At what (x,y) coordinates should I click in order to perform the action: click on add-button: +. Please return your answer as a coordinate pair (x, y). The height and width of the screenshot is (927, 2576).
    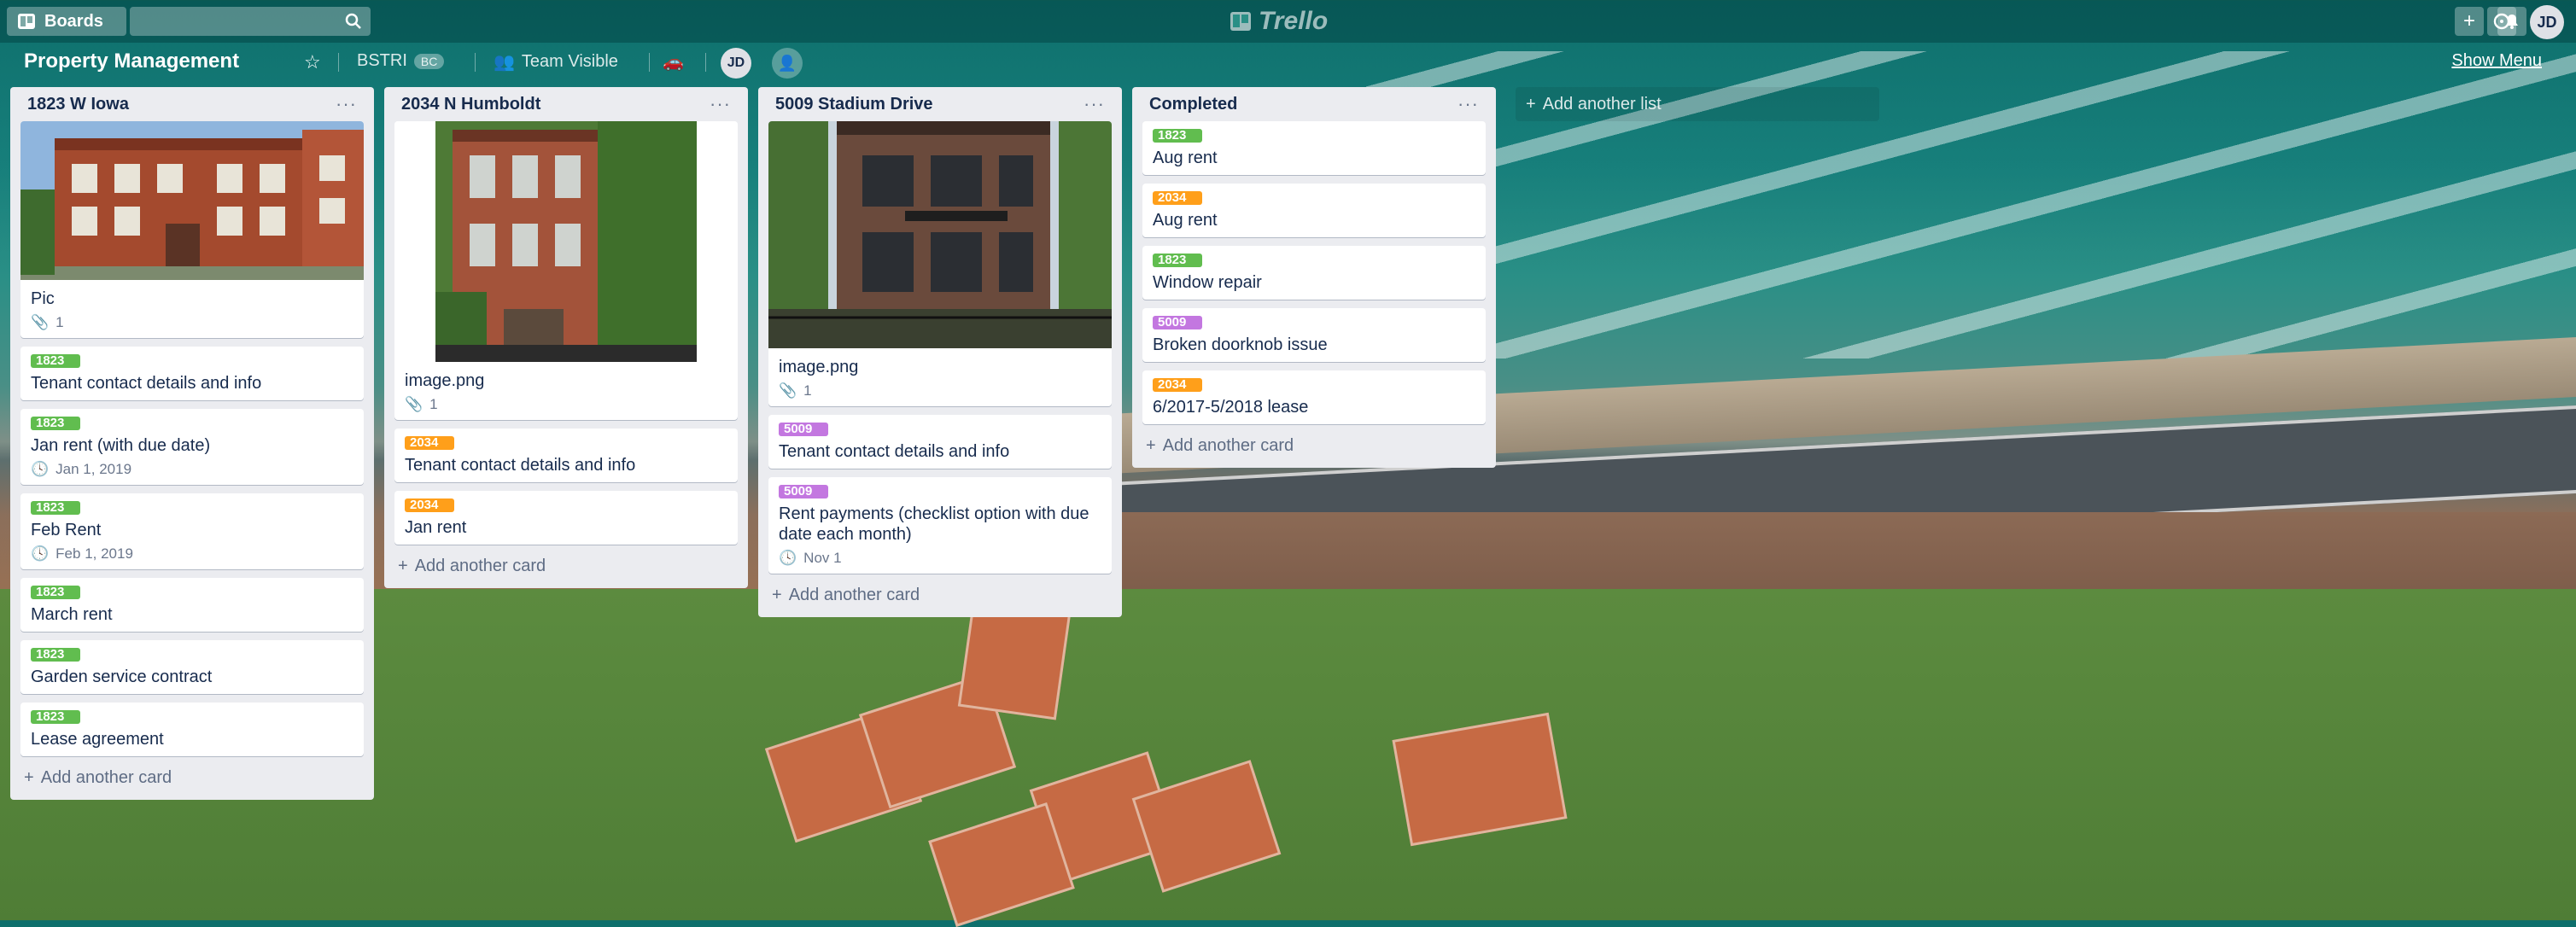
    Looking at the image, I should click on (2469, 21).